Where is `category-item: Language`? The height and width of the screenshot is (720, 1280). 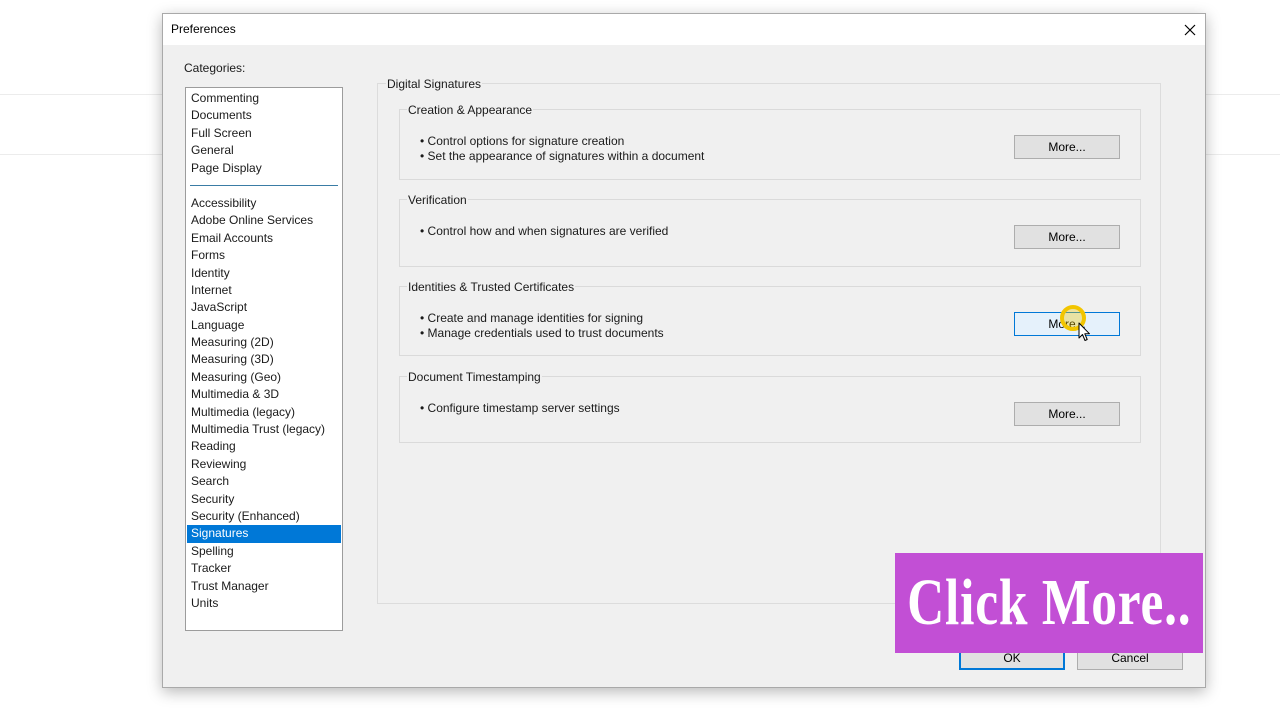
category-item: Language is located at coordinates (264, 325).